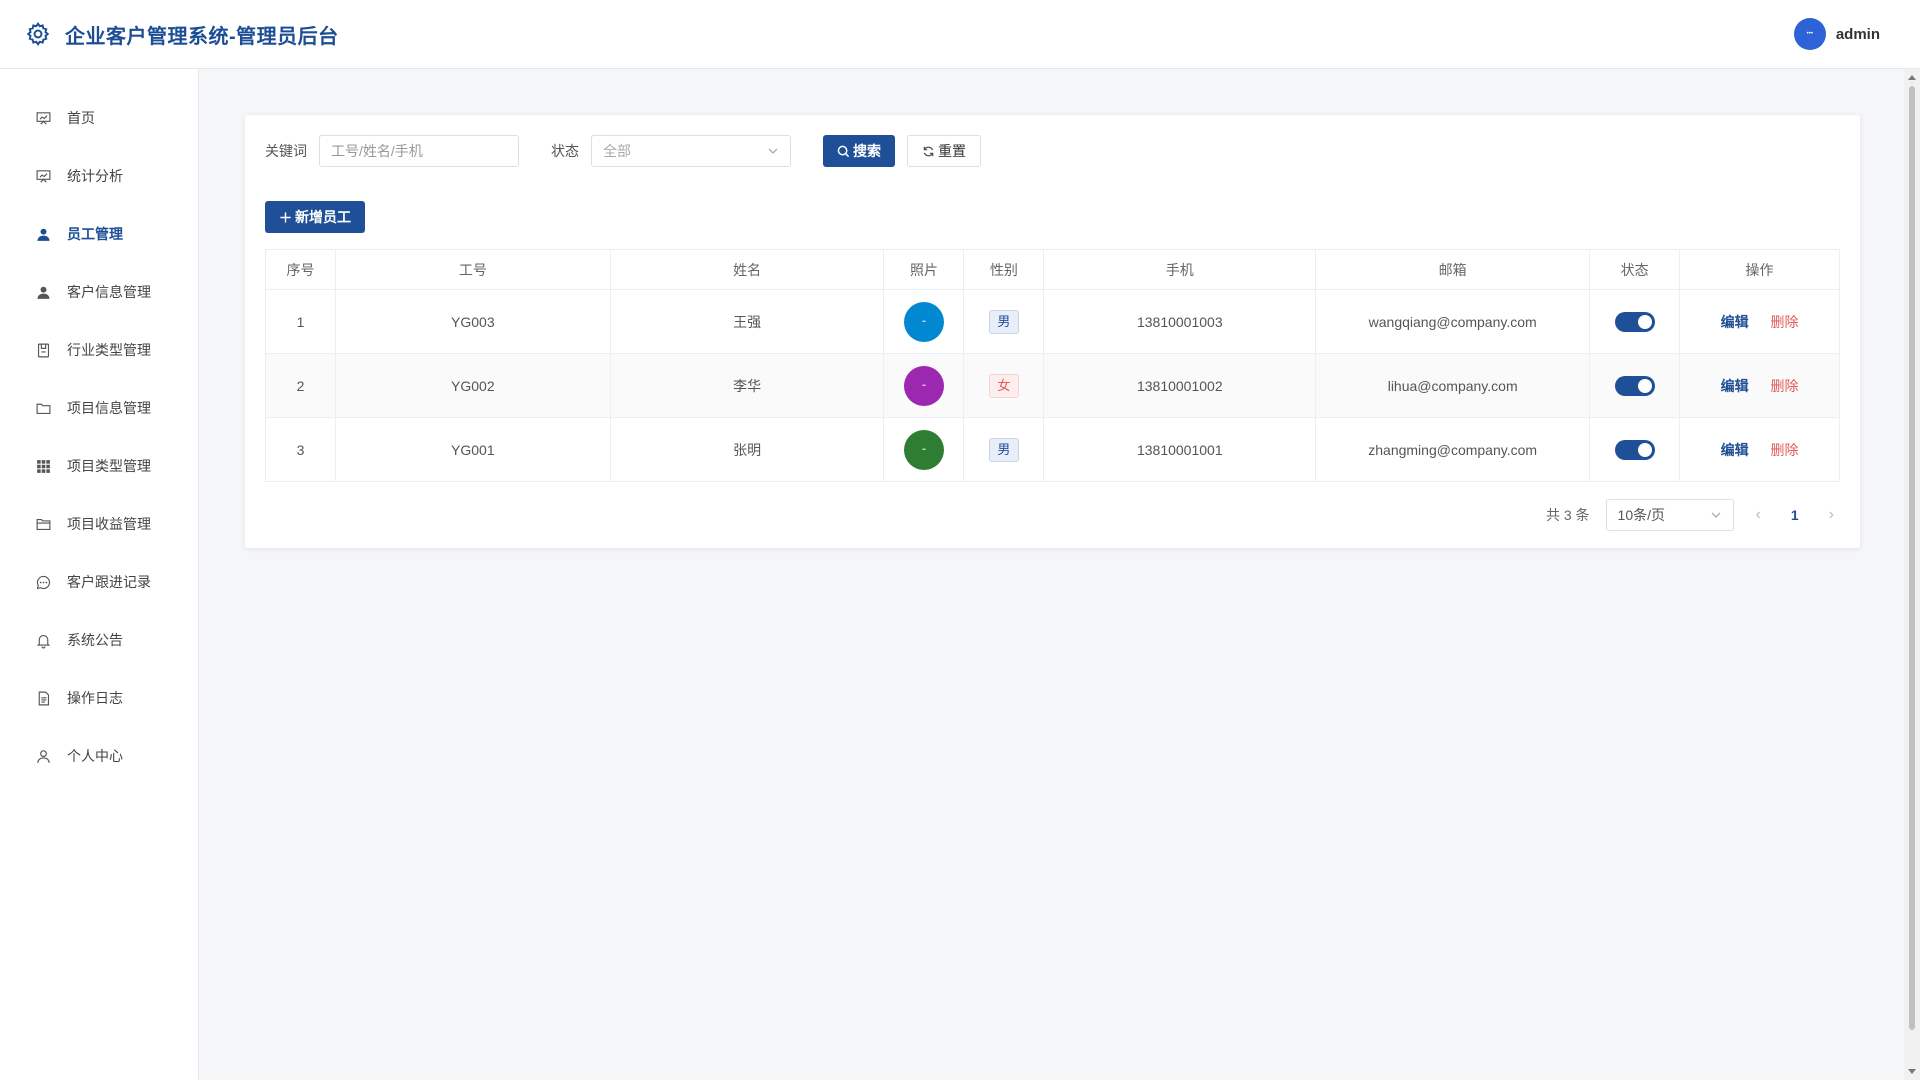 This screenshot has width=1920, height=1080. What do you see at coordinates (43, 350) in the screenshot?
I see `box-icon` at bounding box center [43, 350].